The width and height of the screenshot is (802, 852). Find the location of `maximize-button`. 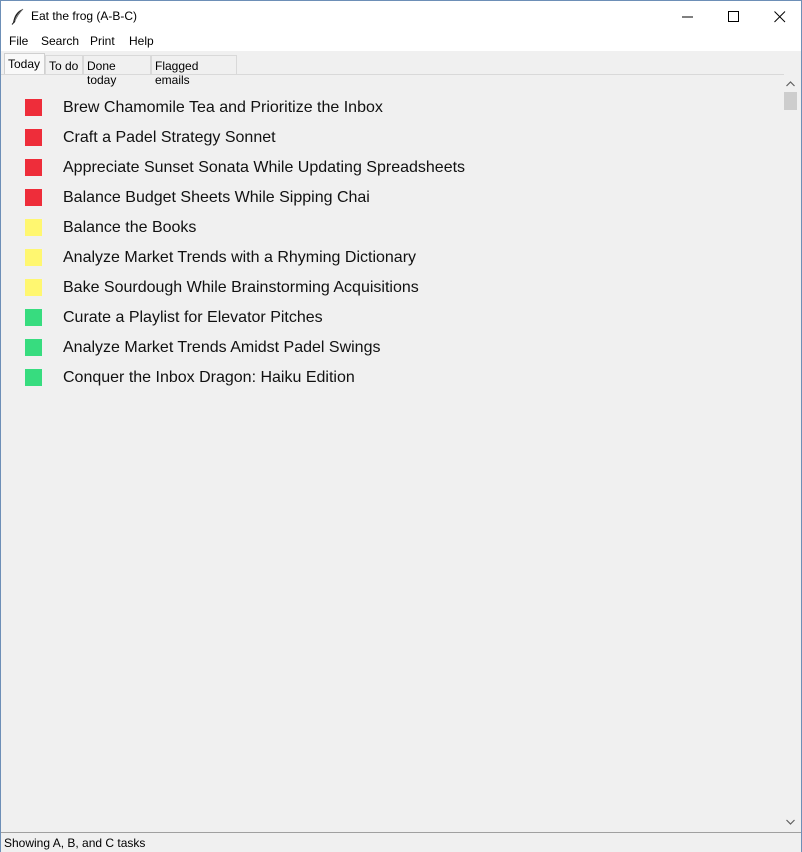

maximize-button is located at coordinates (734, 16).